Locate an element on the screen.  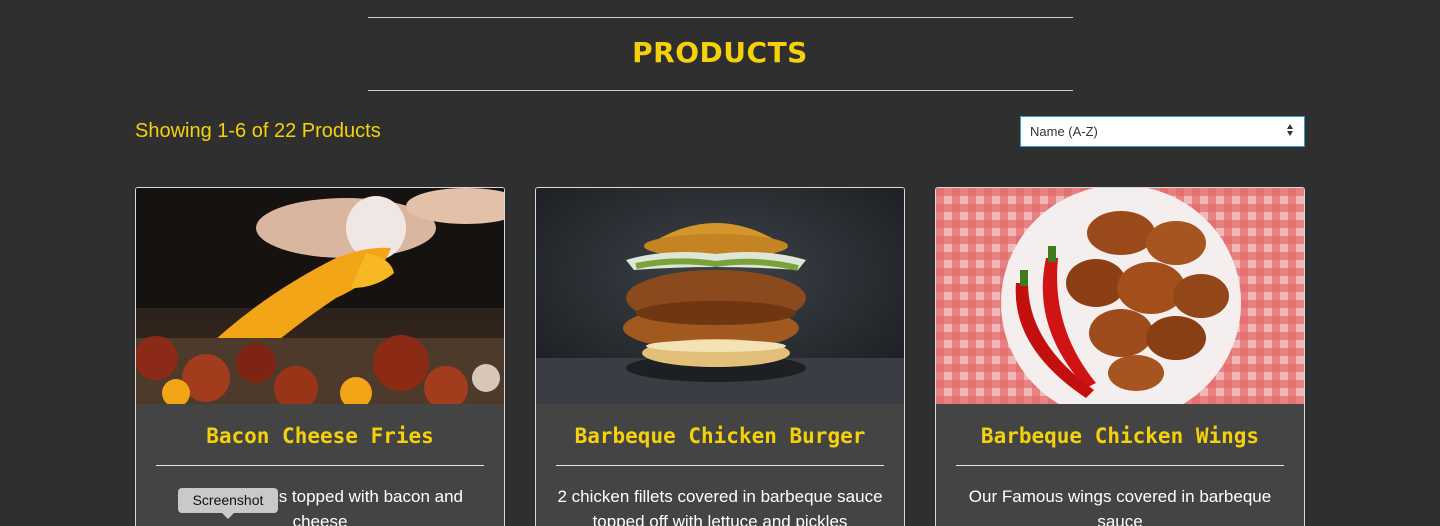
sort-select: Name (A-Z) is located at coordinates (1162, 131).